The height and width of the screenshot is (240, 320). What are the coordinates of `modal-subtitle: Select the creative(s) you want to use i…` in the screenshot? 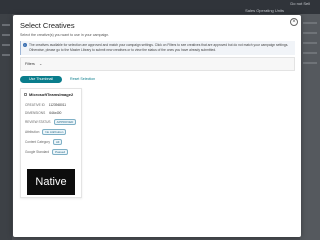 It's located at (65, 35).